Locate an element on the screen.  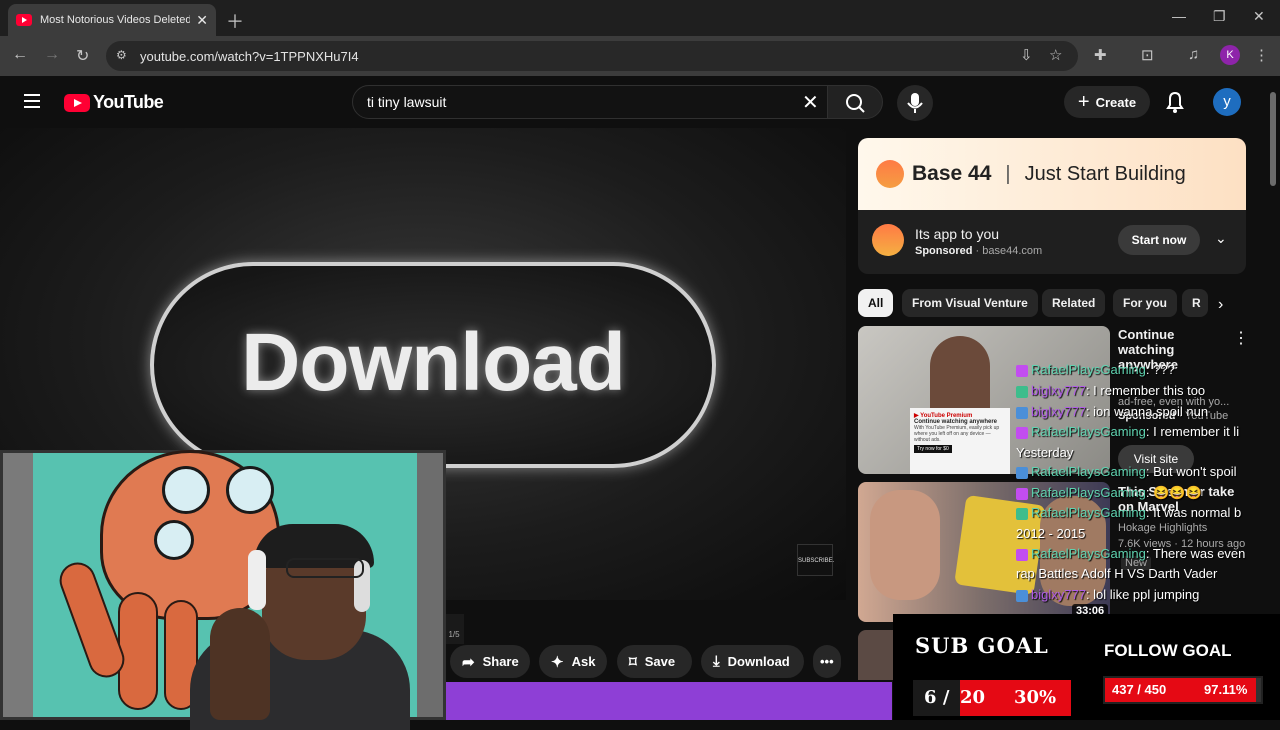
youtube-logo: YouTube is located at coordinates (114, 102).